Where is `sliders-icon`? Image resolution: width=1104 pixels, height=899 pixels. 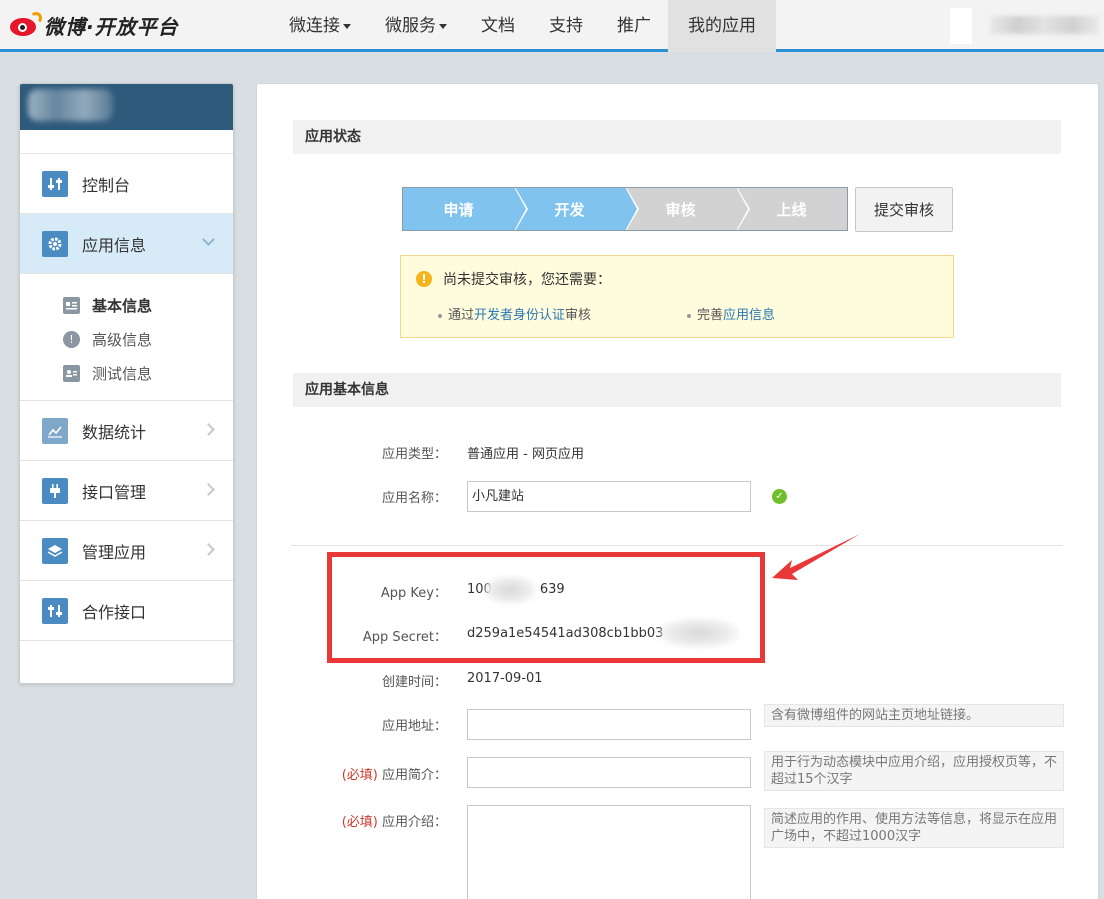 sliders-icon is located at coordinates (55, 610).